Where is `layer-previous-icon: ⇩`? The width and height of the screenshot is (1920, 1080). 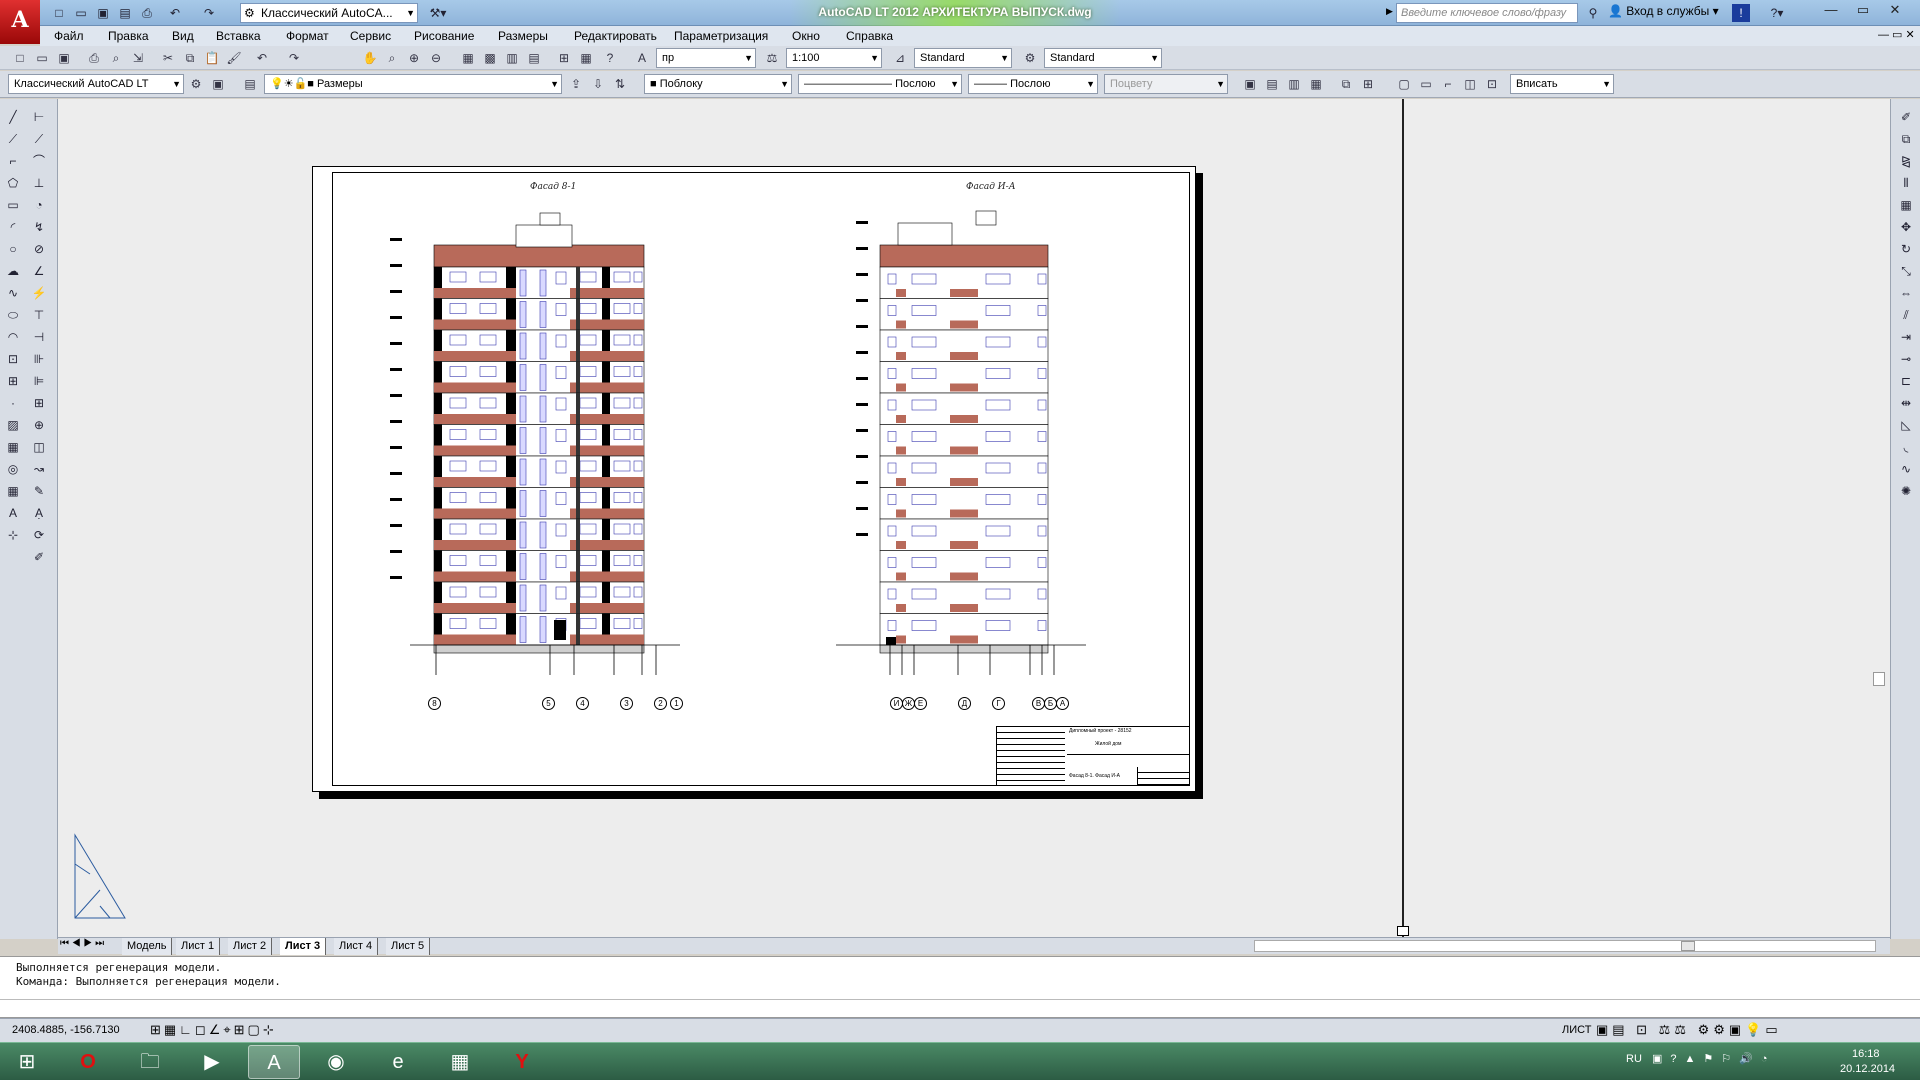
layer-previous-icon: ⇩ is located at coordinates (598, 84).